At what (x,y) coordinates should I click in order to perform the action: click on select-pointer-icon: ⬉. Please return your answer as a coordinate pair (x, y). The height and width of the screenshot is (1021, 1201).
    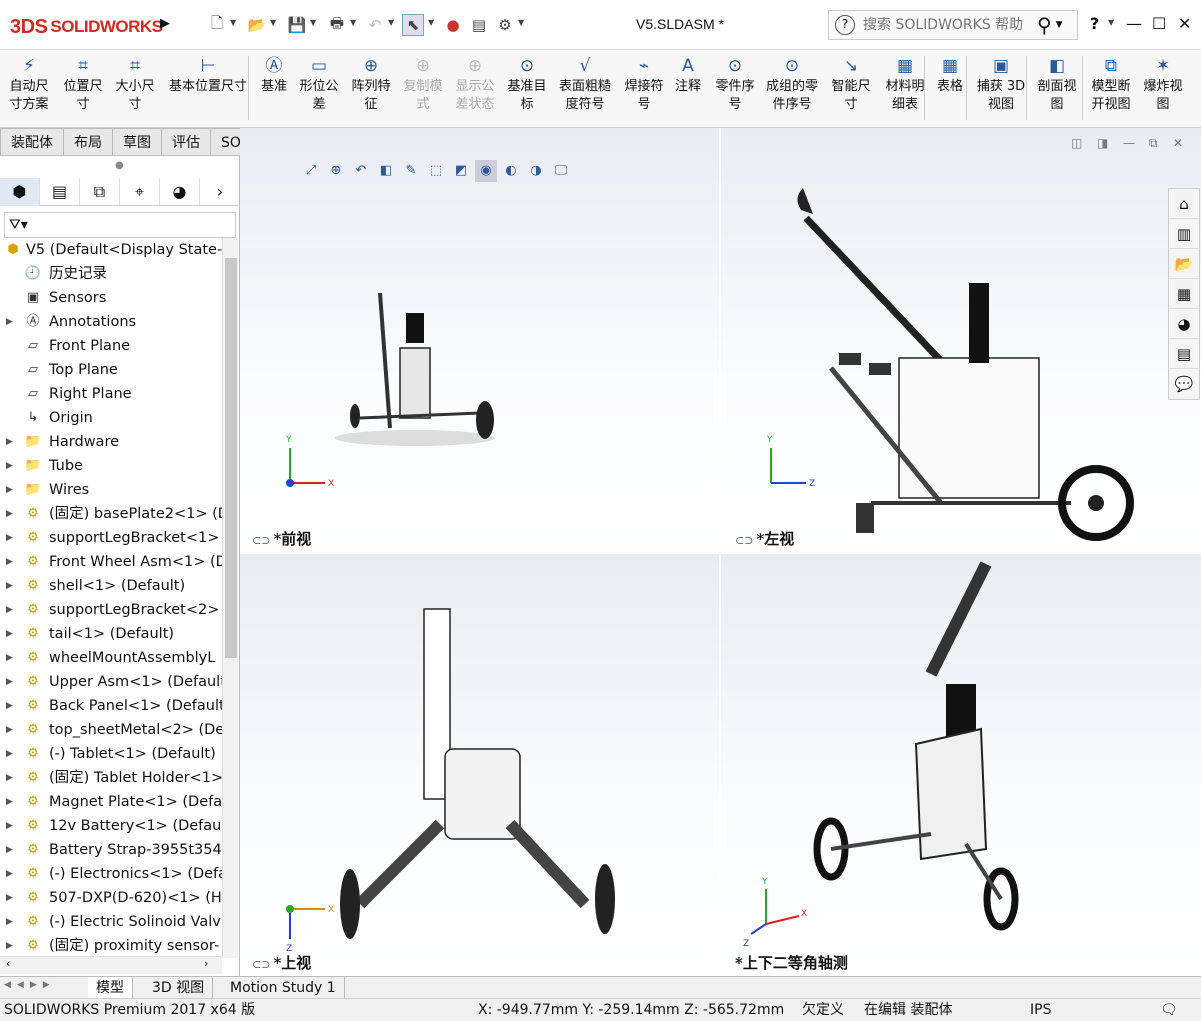
    Looking at the image, I should click on (413, 25).